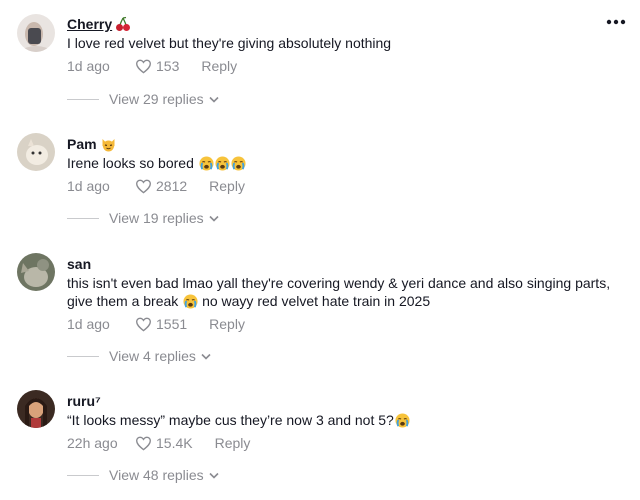  What do you see at coordinates (168, 66) in the screenshot?
I see `like-count: 153` at bounding box center [168, 66].